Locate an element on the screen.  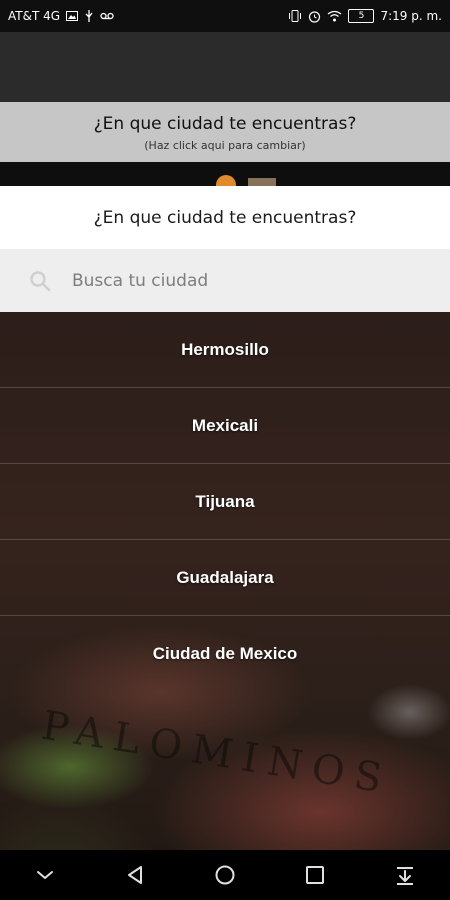
city-picker-title: ¿En que ciudad te encuentras? is located at coordinates (225, 217).